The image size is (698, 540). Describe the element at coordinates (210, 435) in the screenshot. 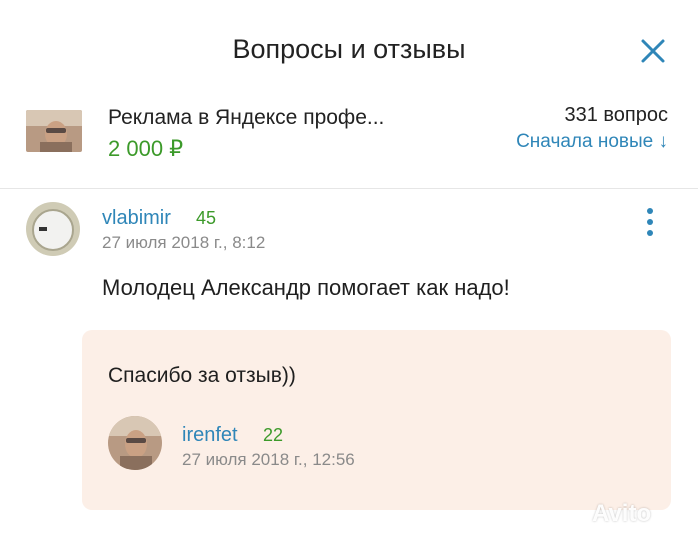

I see `reply-username: irenfet` at that location.